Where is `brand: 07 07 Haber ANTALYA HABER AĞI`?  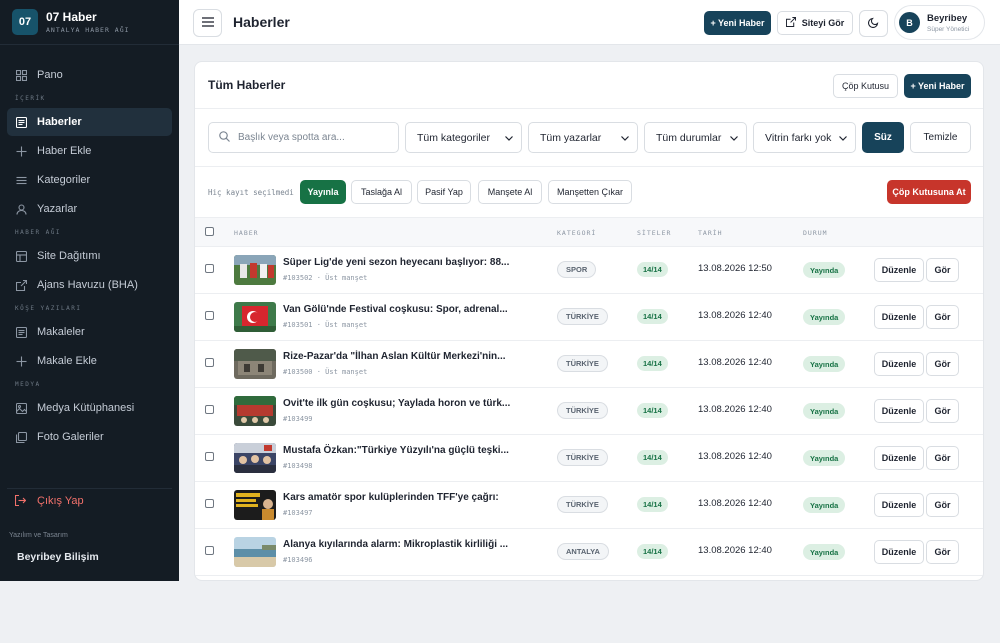
brand: 07 07 Haber ANTALYA HABER AĞI is located at coordinates (89, 22).